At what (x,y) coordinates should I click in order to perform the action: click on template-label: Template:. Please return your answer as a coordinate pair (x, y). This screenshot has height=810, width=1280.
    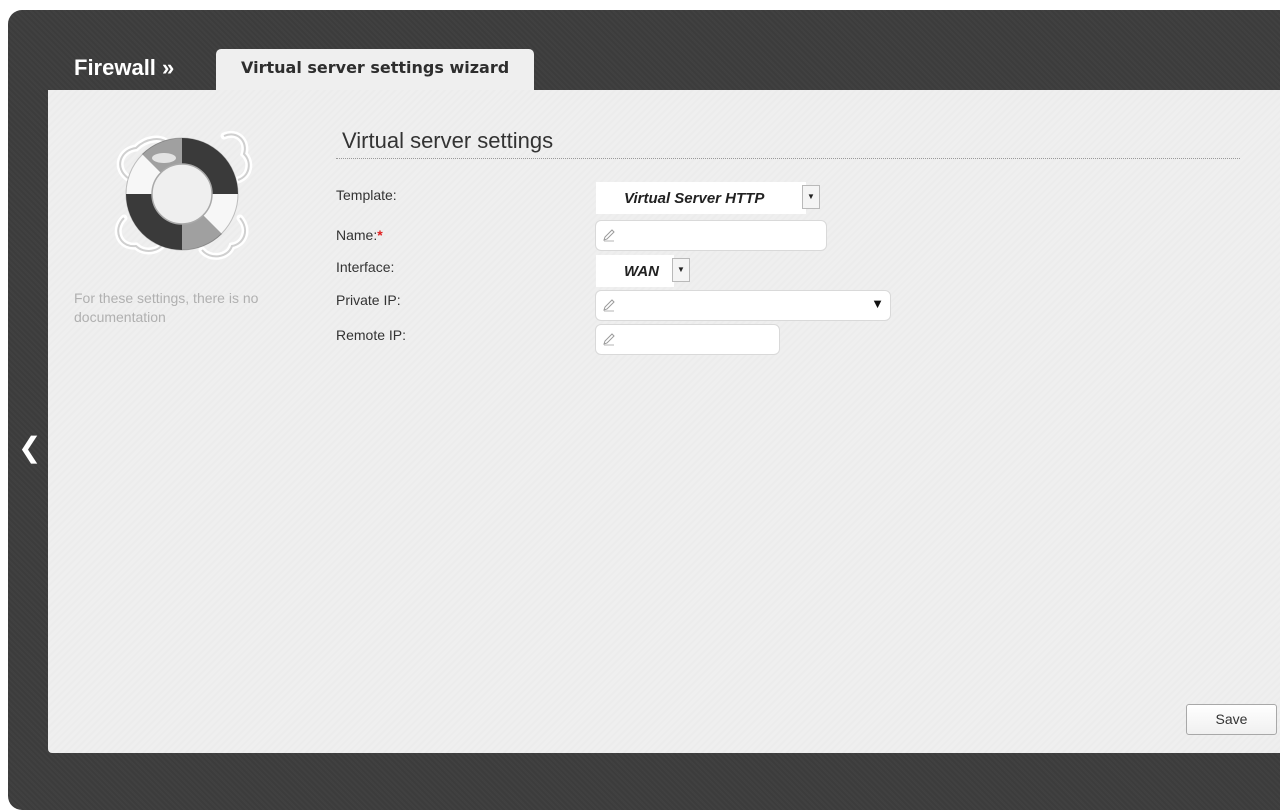
    Looking at the image, I should click on (366, 195).